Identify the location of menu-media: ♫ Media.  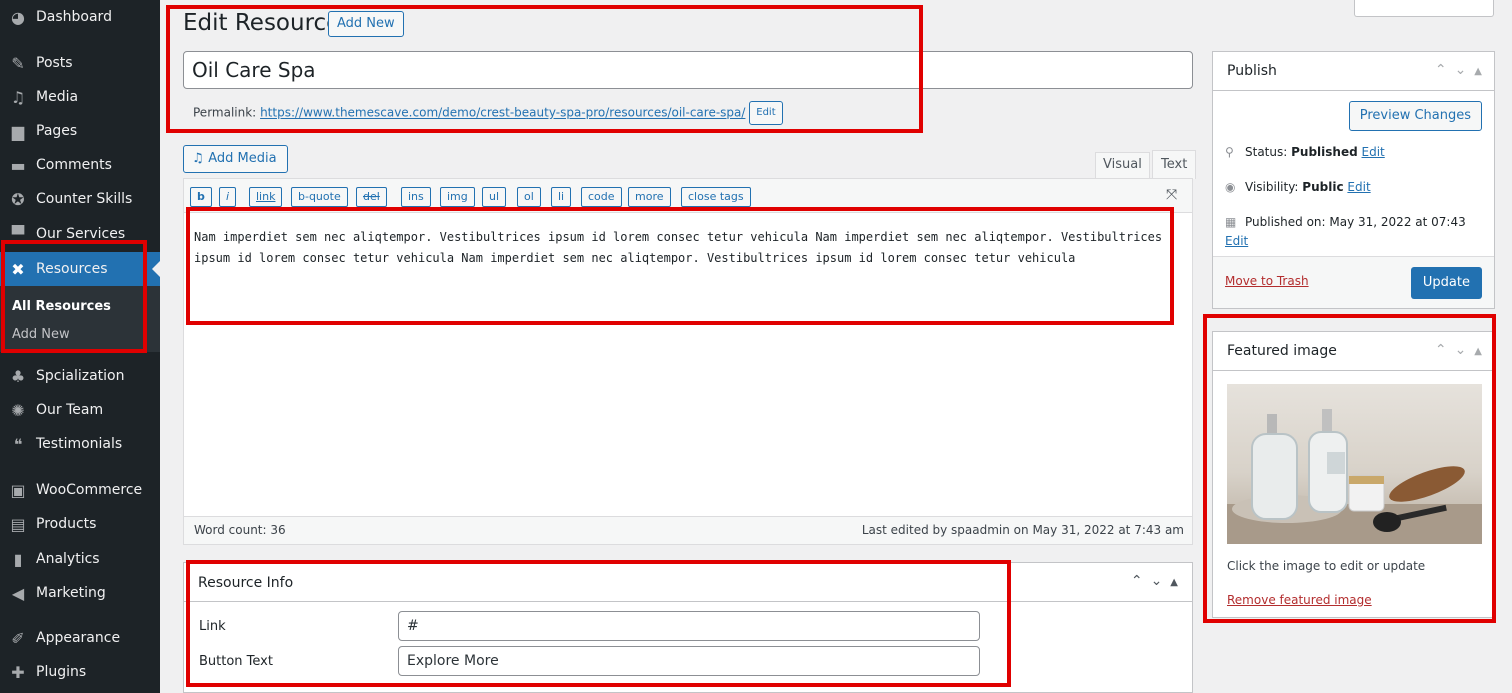
(80, 97).